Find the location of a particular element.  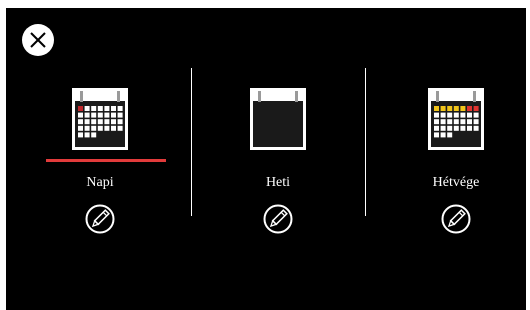

option-label-daily: Napi is located at coordinates (100, 182).